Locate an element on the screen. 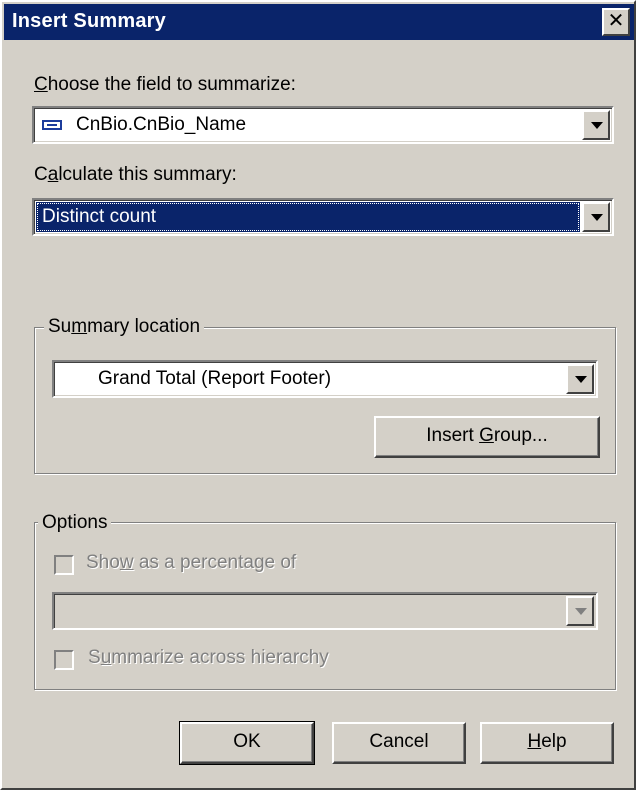 This screenshot has width=636, height=790. field-combobox: CnBio.CnBio_Name is located at coordinates (323, 125).